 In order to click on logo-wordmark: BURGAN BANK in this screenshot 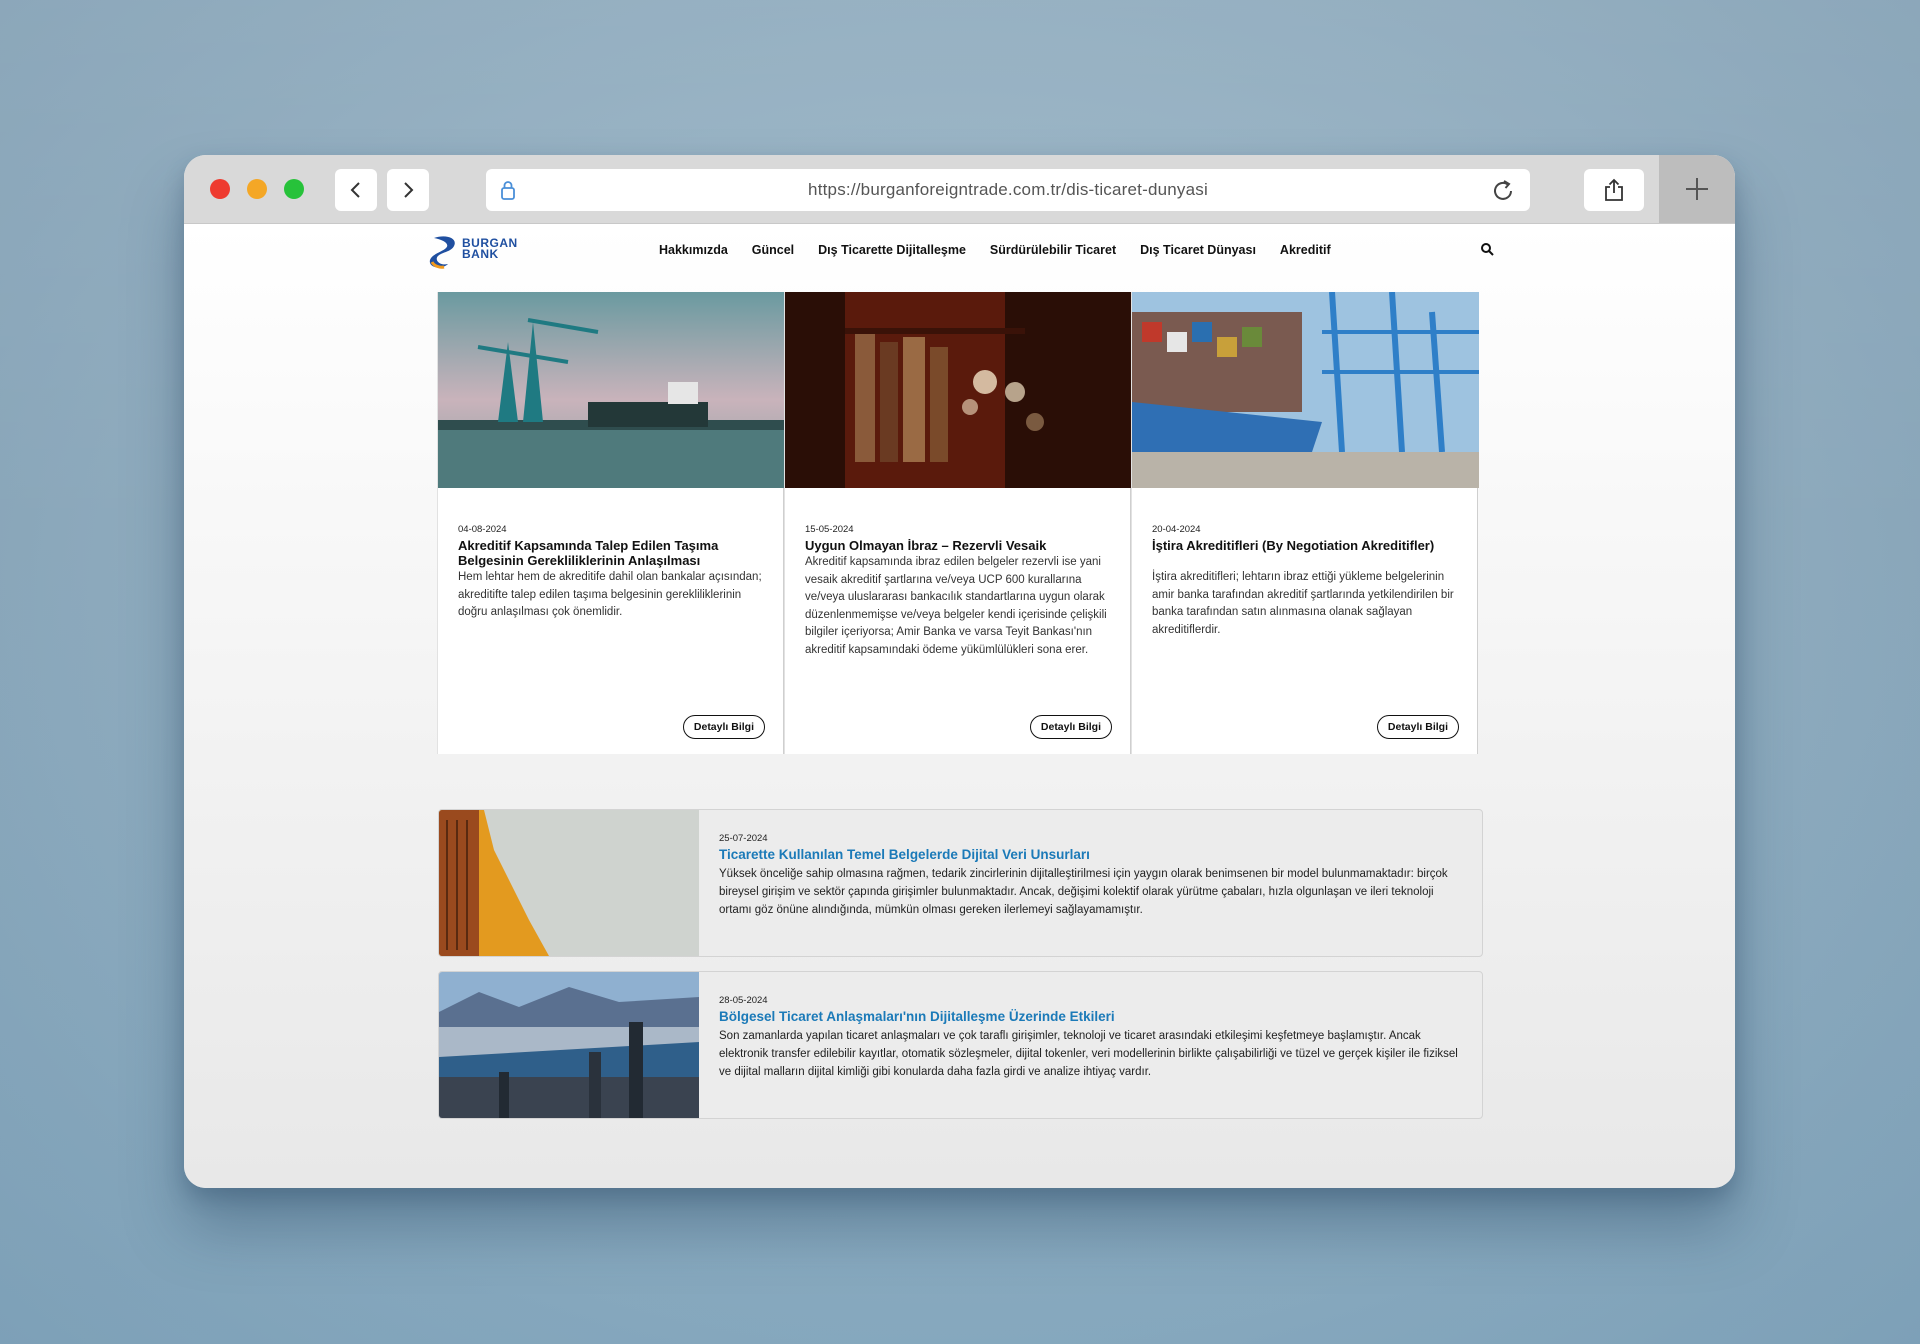, I will do `click(490, 249)`.